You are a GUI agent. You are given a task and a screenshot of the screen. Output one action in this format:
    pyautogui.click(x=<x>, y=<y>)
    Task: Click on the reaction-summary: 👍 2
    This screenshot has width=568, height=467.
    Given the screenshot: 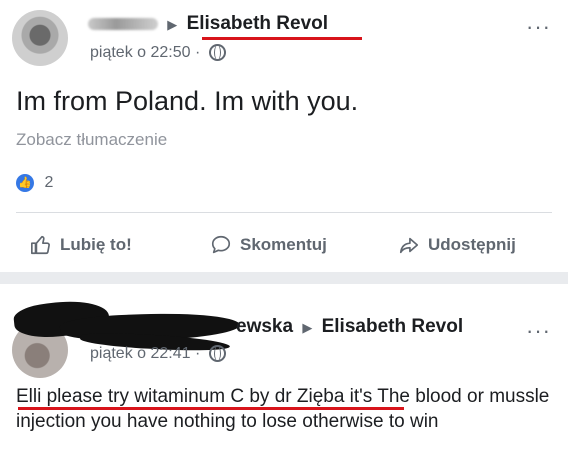 What is the action you would take?
    pyautogui.click(x=34, y=183)
    